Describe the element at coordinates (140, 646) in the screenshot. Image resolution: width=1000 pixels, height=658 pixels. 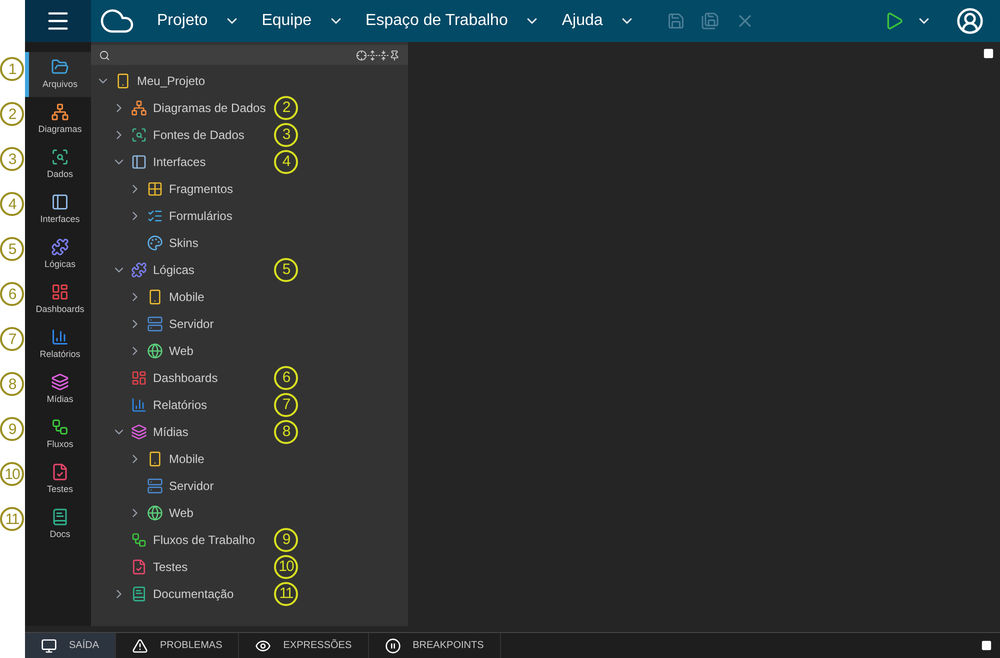
I see `warning-icon` at that location.